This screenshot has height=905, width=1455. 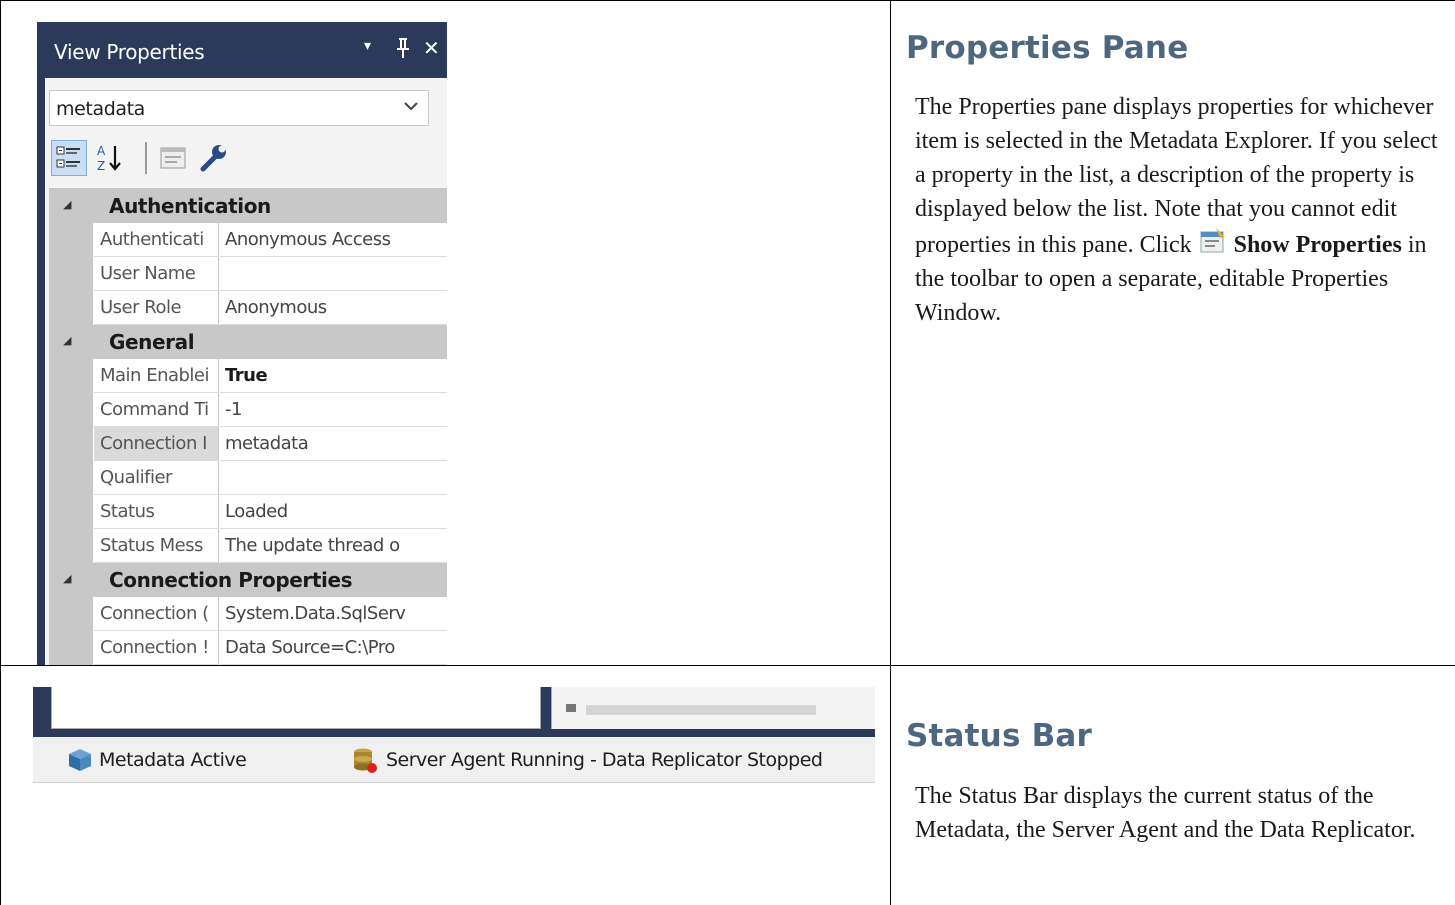 What do you see at coordinates (701, 710) in the screenshot?
I see `horizontal-scrollbar` at bounding box center [701, 710].